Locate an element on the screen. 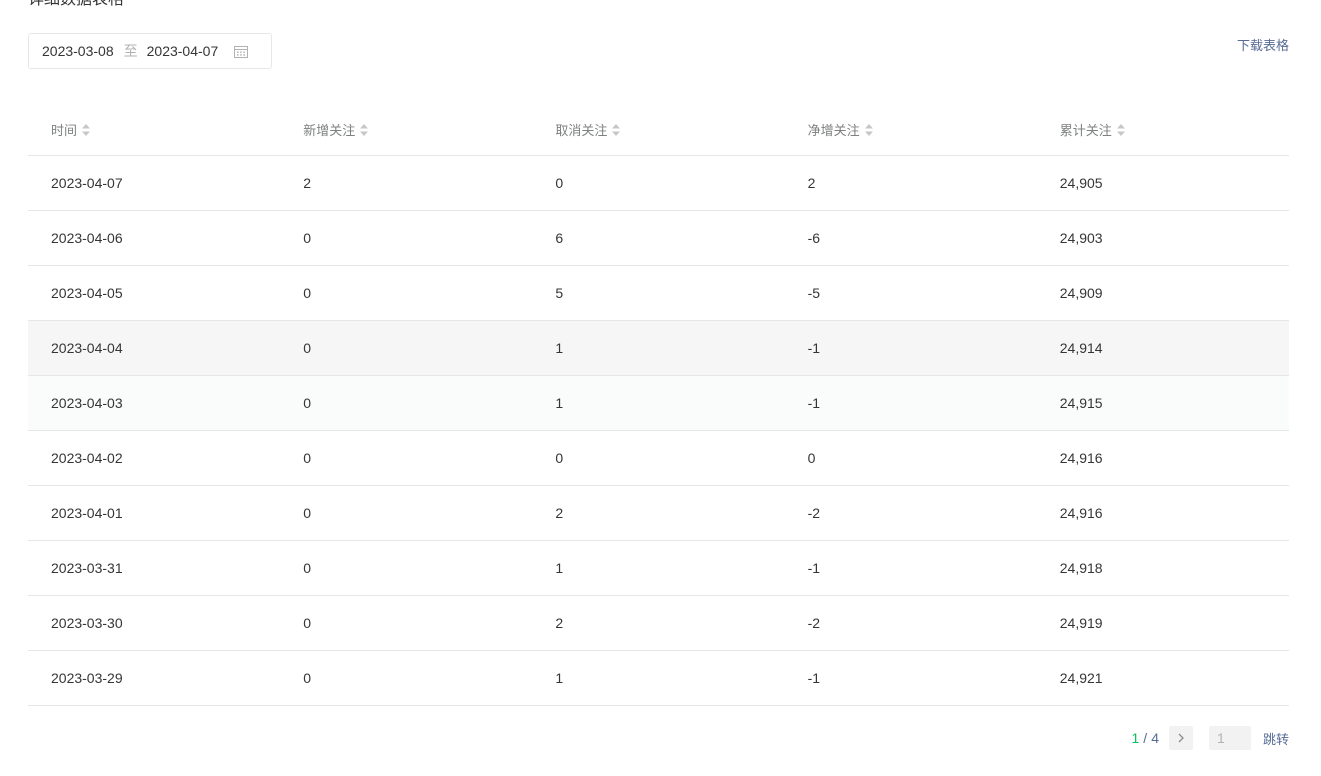  pagination: 1 / 4 跳转 is located at coordinates (1210, 738).